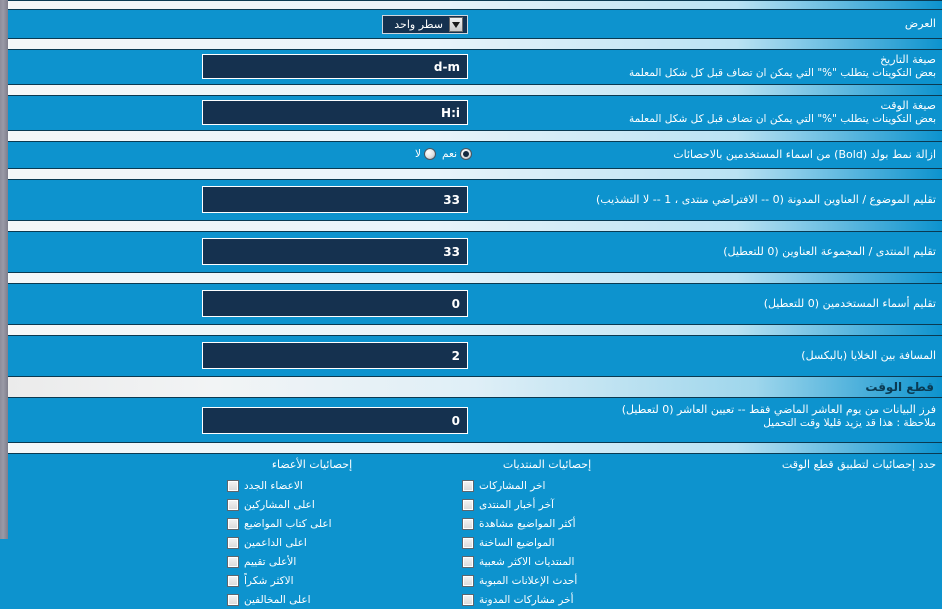 Image resolution: width=942 pixels, height=609 pixels. I want to click on forum-stat-item-3: المواضيع الساخنة, so click(547, 542).